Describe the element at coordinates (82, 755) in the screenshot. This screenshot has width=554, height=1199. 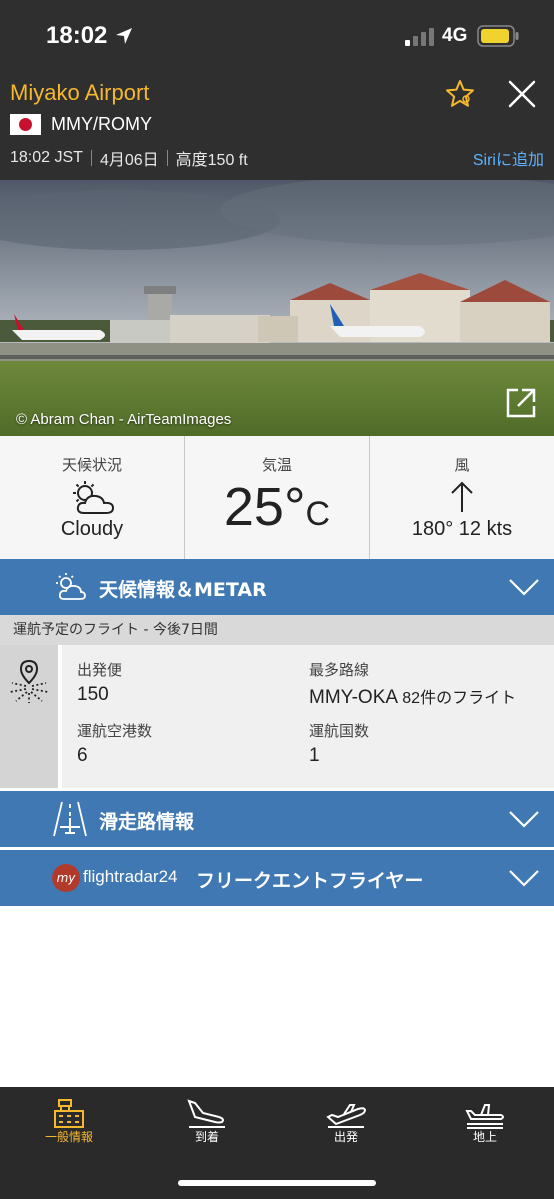
I see `airports-value: 6` at that location.